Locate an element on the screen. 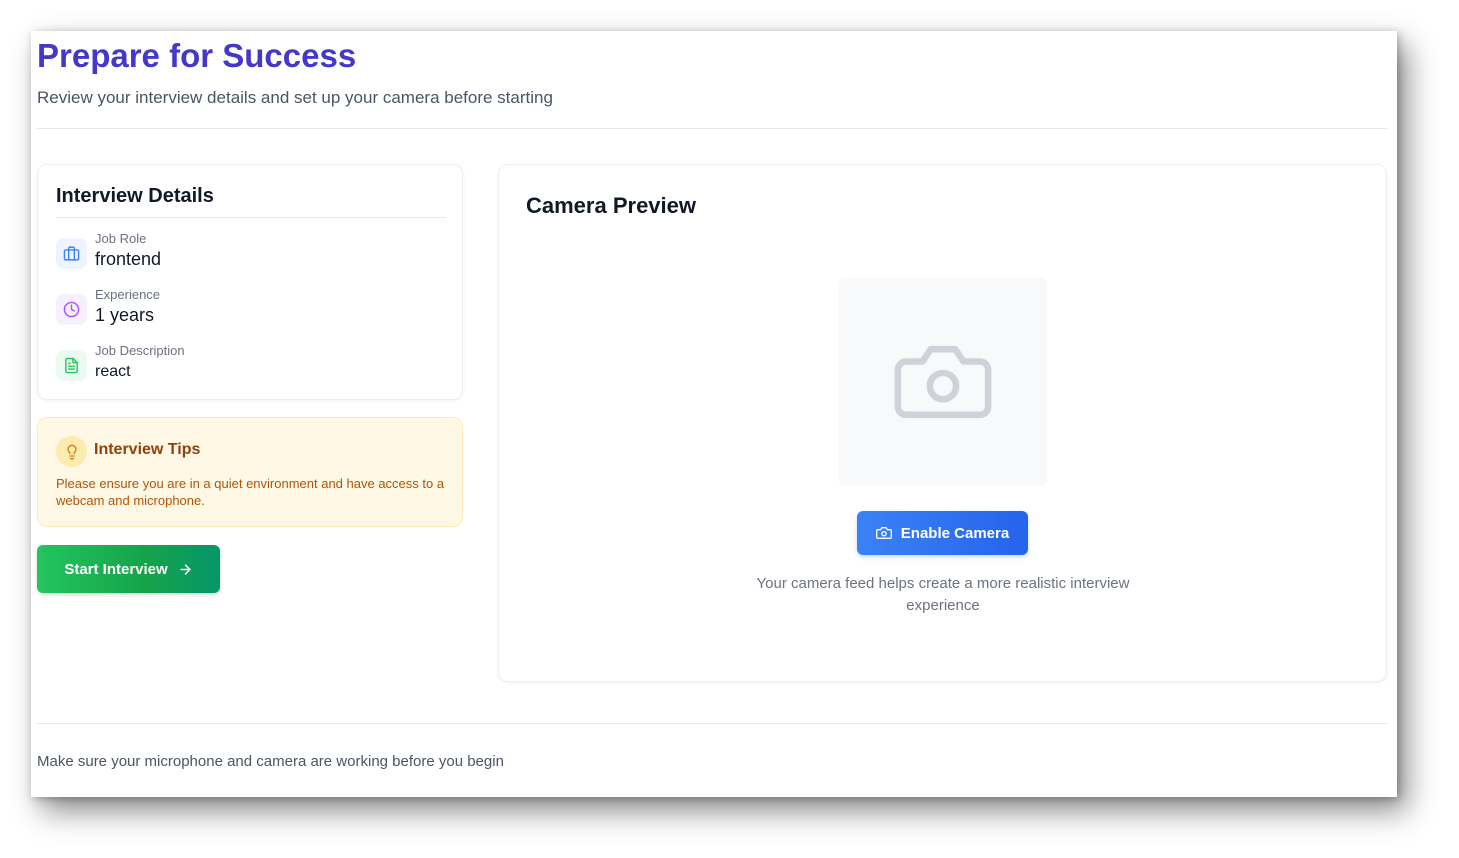 Image resolution: width=1459 pixels, height=858 pixels. lightbulb-icon is located at coordinates (71, 451).